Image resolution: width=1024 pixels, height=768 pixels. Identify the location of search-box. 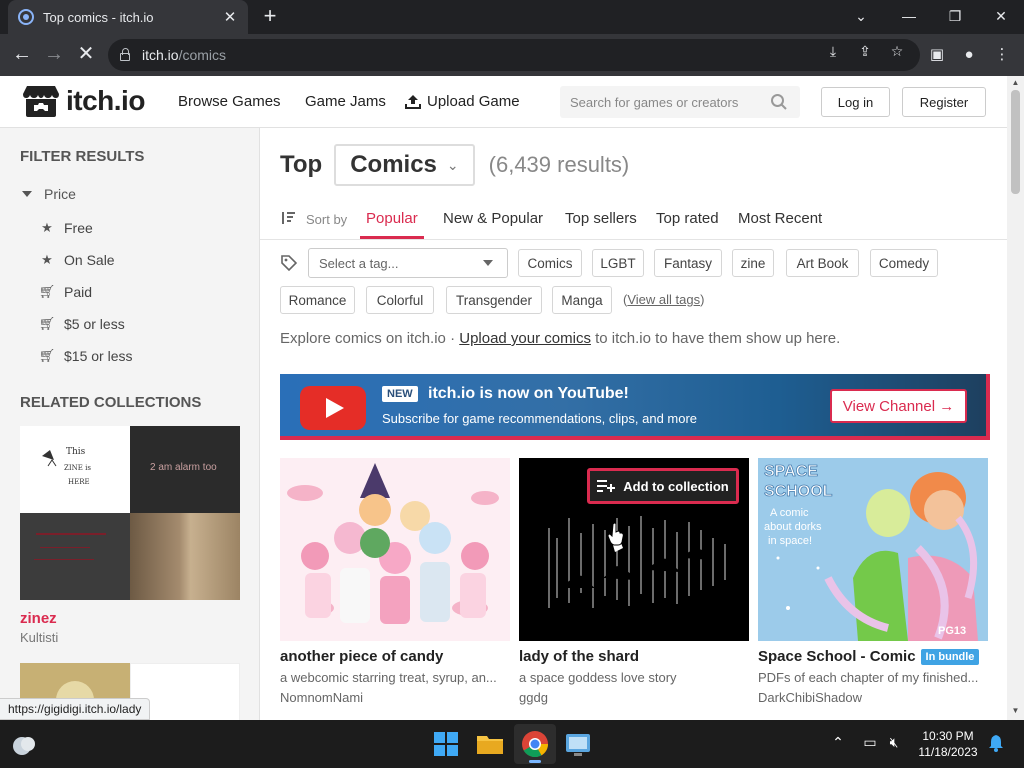
(680, 102).